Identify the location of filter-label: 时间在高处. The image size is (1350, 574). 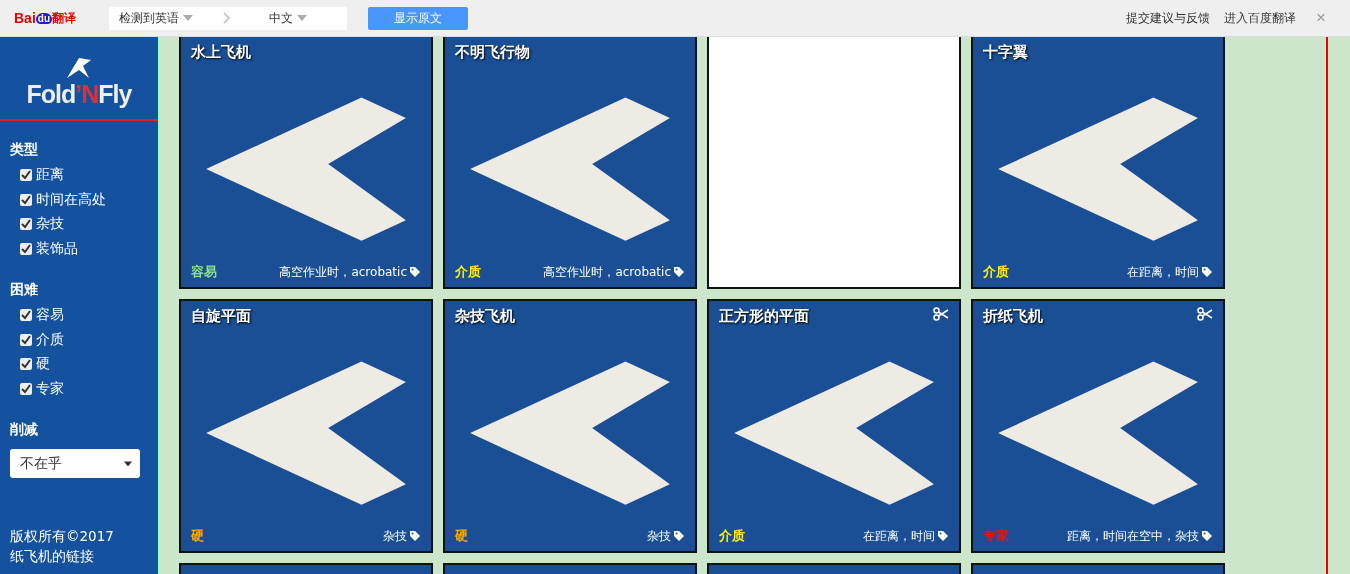
(71, 199).